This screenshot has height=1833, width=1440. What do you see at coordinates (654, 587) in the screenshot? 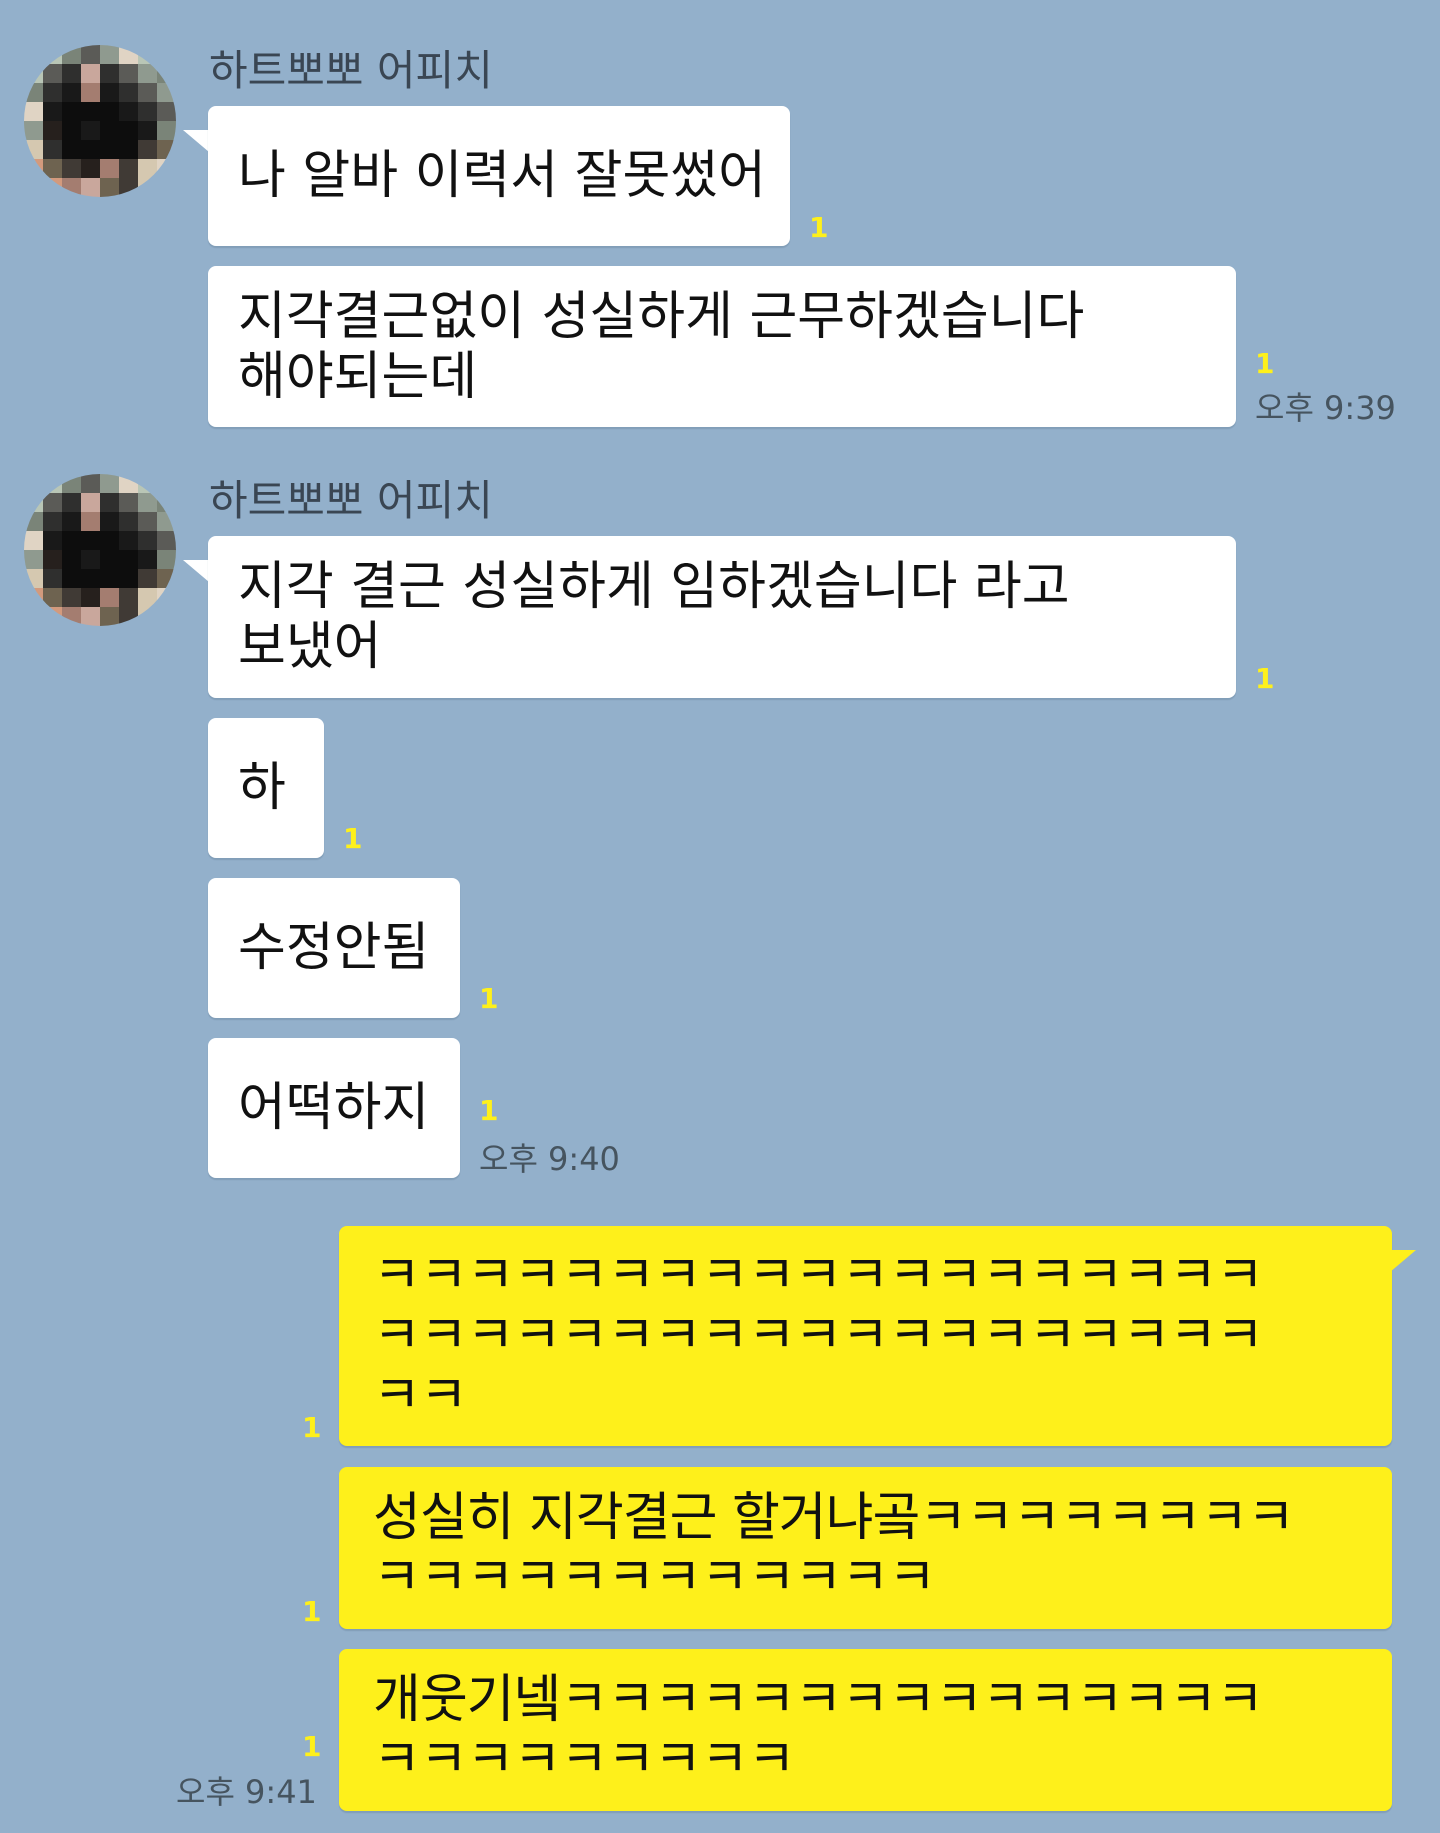
I see `message-text-line: 지각 결근 성실하게 임하겠습니다 라고` at bounding box center [654, 587].